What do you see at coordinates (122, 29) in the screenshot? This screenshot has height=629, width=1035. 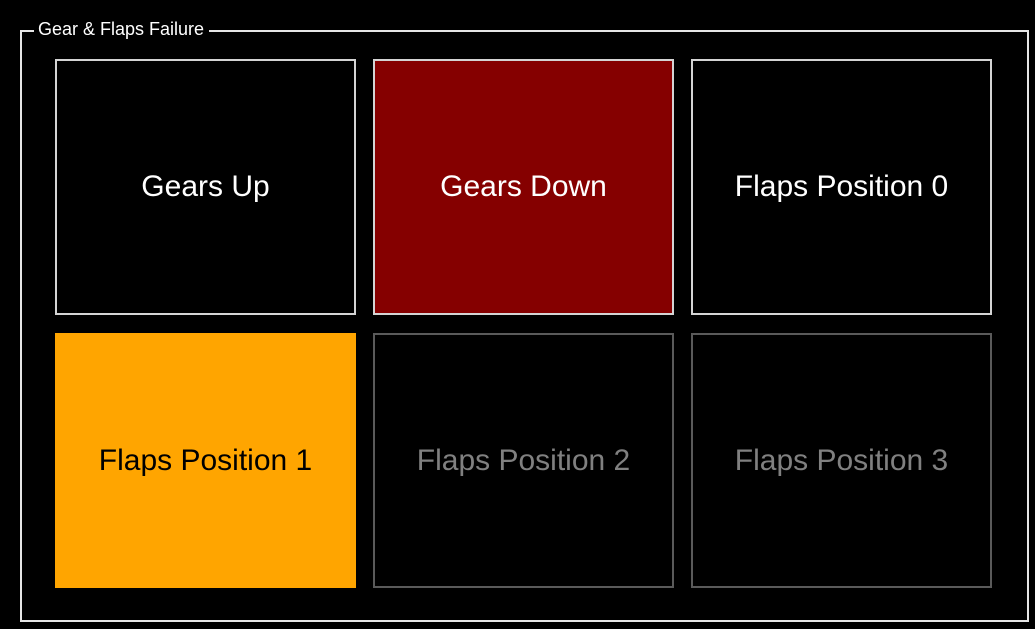 I see `group-title: Gear & Flaps Failure` at bounding box center [122, 29].